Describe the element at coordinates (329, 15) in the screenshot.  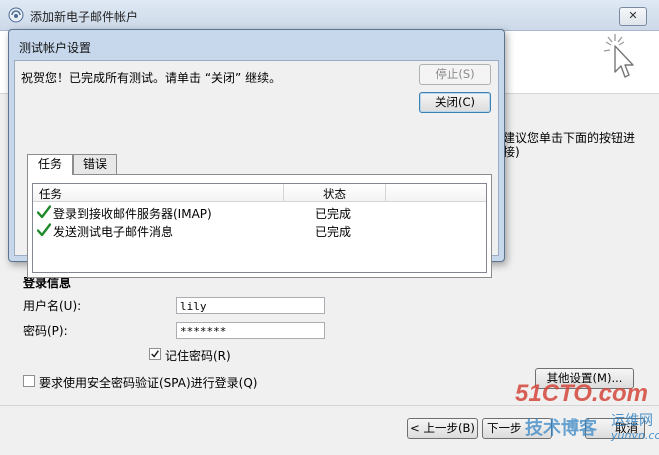
I see `main-titlebar: 添加新电子邮件帐户 ✕` at that location.